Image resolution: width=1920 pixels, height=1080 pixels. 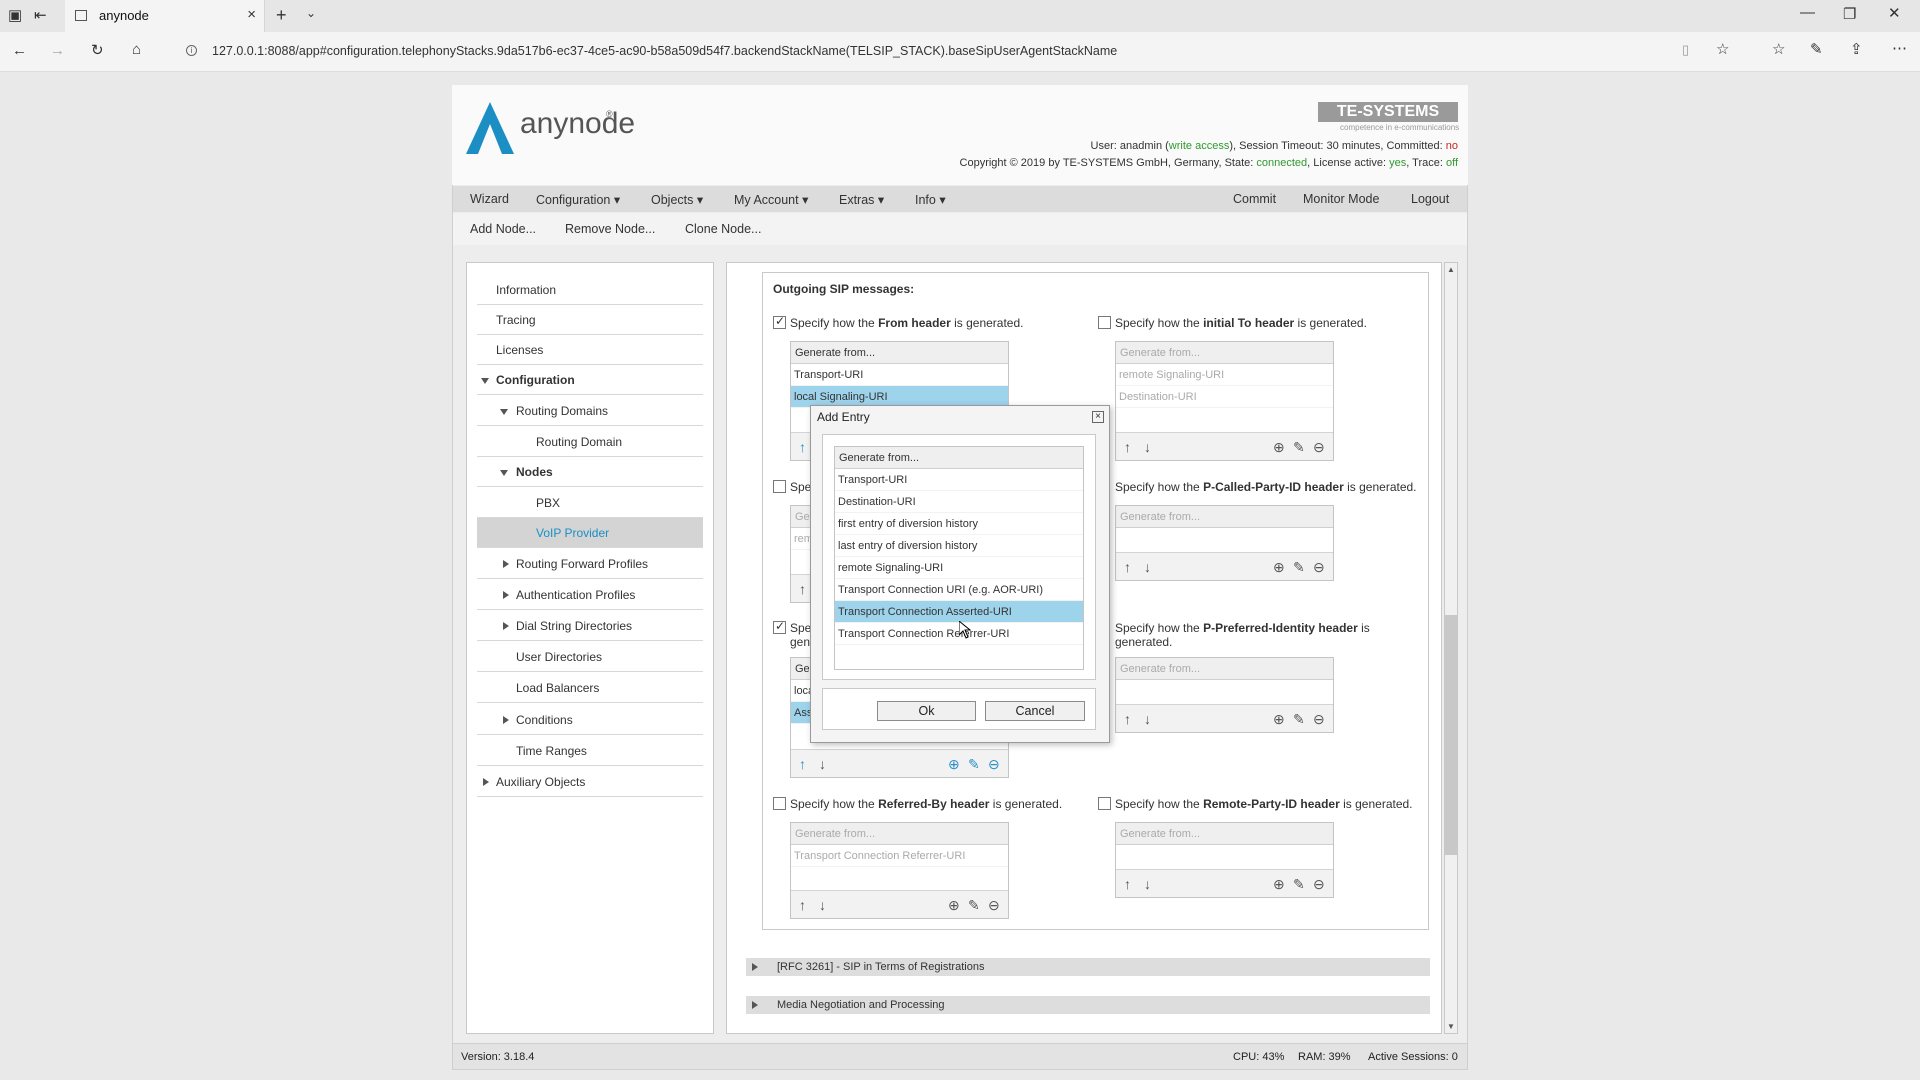 What do you see at coordinates (959, 524) in the screenshot?
I see `option-first-diversion: first entry of diversion history` at bounding box center [959, 524].